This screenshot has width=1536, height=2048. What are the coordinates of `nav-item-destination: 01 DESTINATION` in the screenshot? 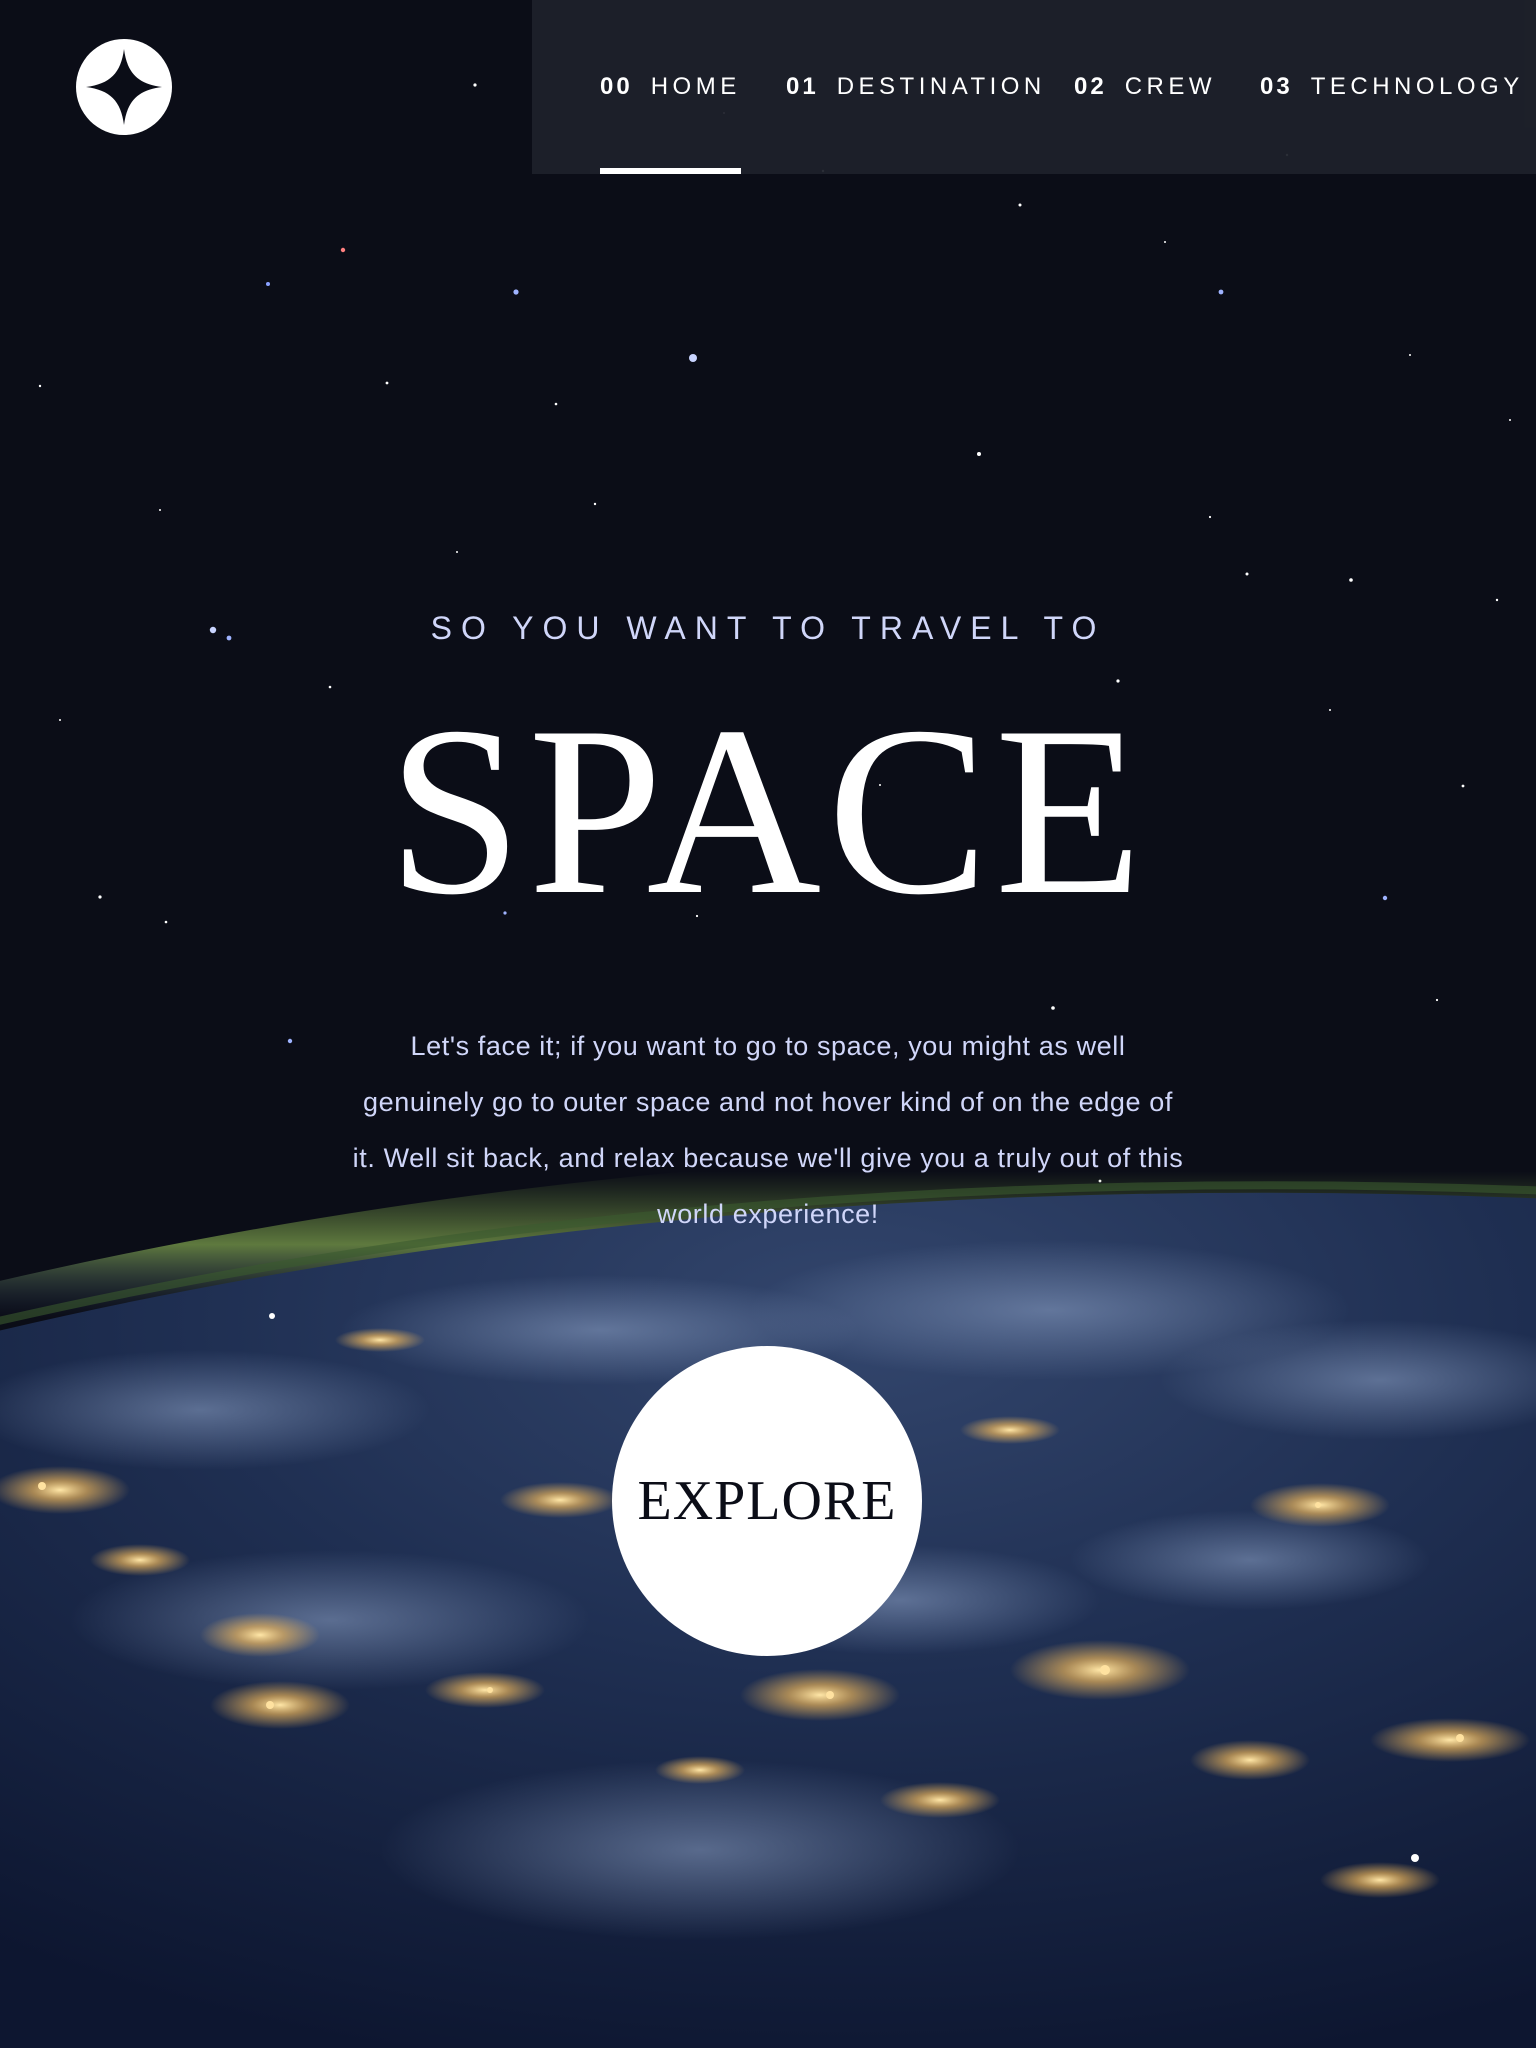 It's located at (916, 87).